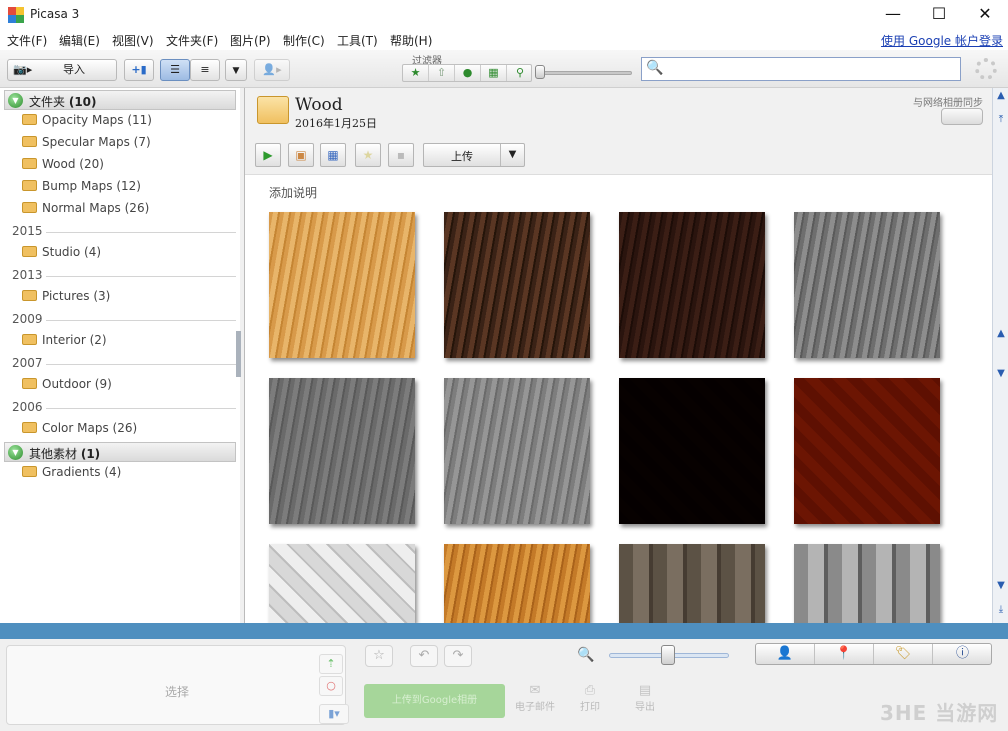  Describe the element at coordinates (66, 299) in the screenshot. I see `folder-item: Pictures (3)` at that location.